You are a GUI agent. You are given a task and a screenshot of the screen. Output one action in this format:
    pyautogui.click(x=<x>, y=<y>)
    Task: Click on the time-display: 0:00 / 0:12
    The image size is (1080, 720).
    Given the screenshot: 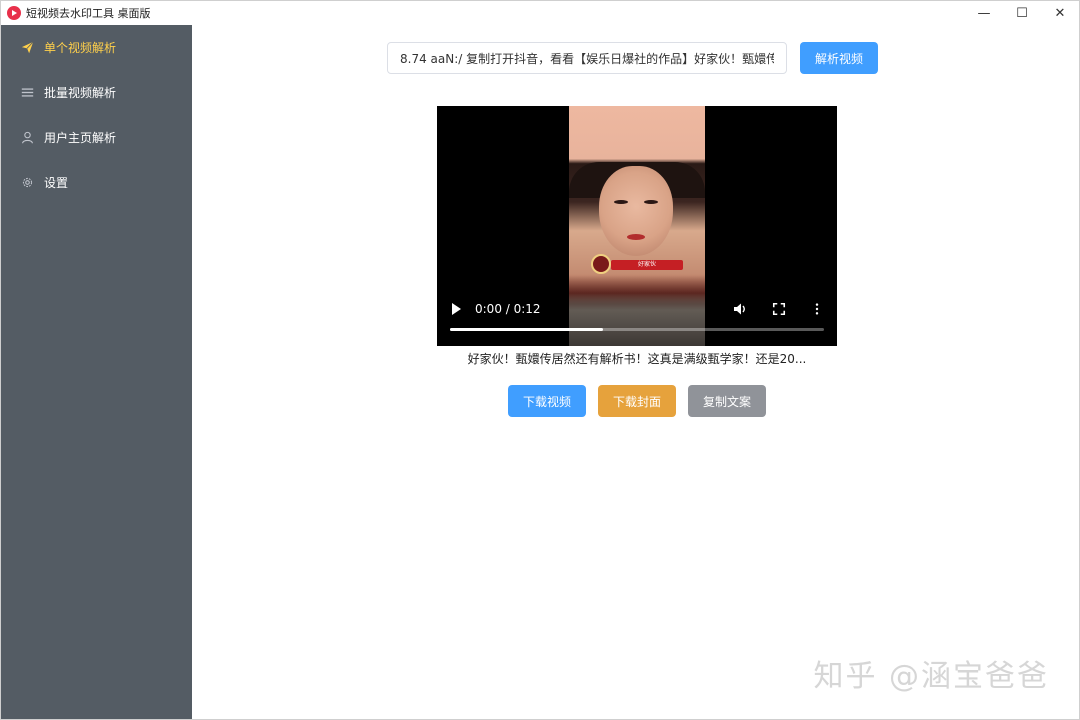 What is the action you would take?
    pyautogui.click(x=508, y=309)
    